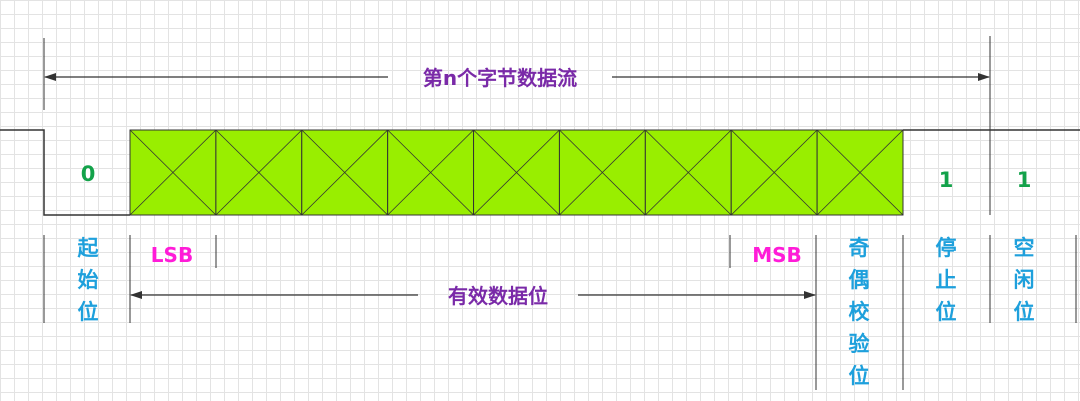 The width and height of the screenshot is (1080, 401). What do you see at coordinates (88, 312) in the screenshot?
I see `start-bit-label-char: 位` at bounding box center [88, 312].